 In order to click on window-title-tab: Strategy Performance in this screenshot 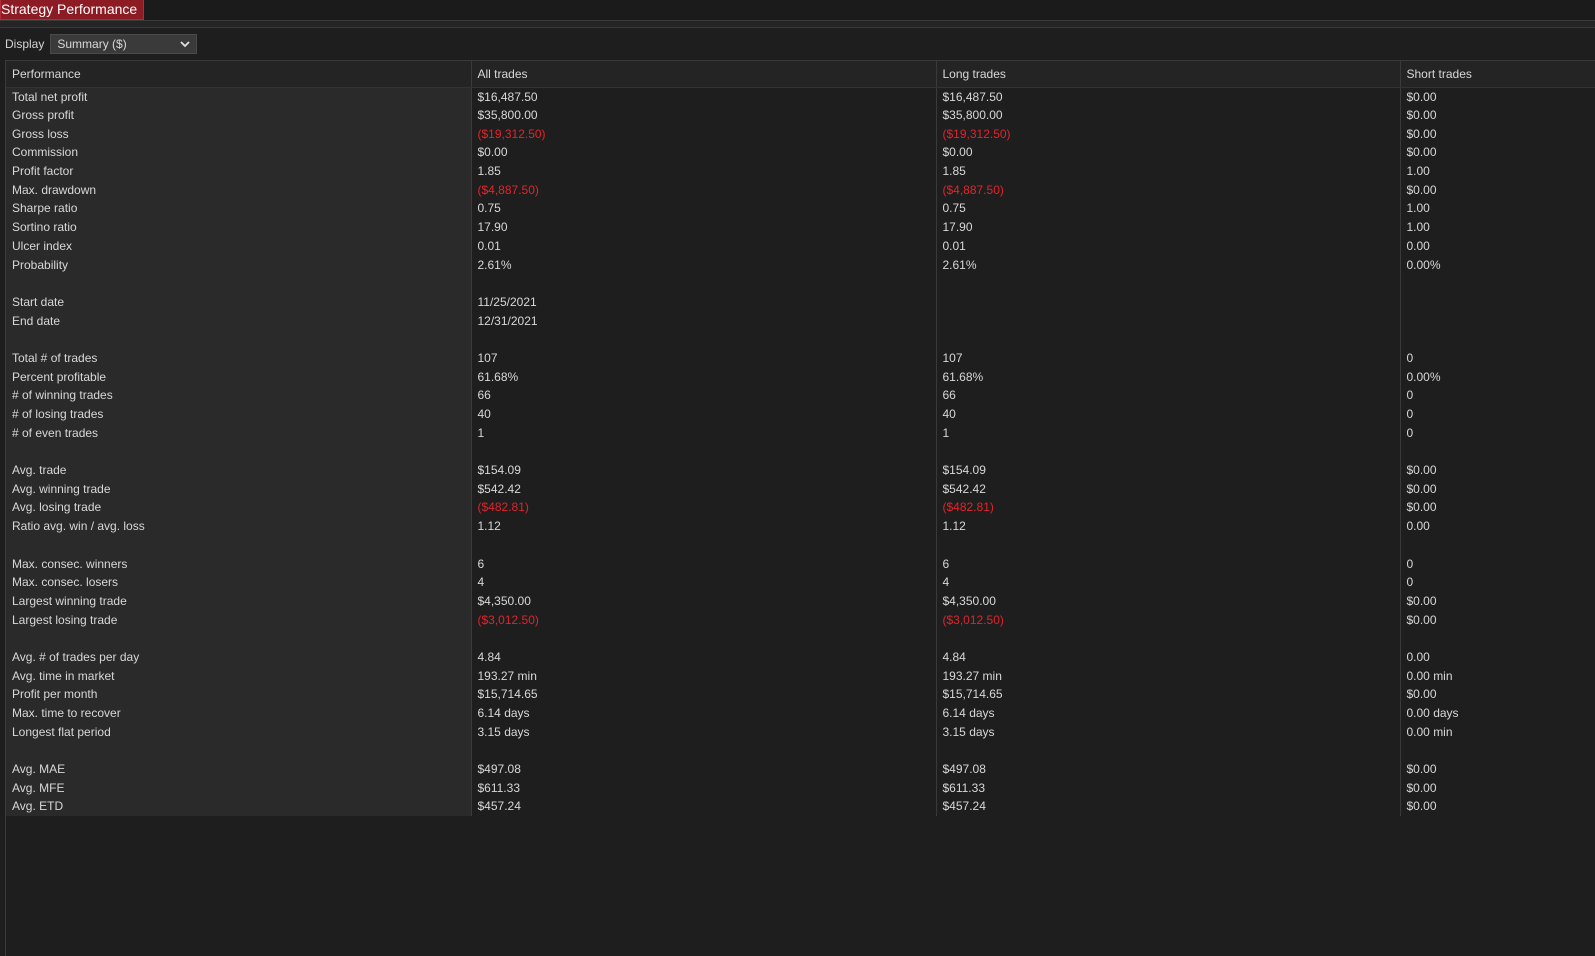, I will do `click(72, 10)`.